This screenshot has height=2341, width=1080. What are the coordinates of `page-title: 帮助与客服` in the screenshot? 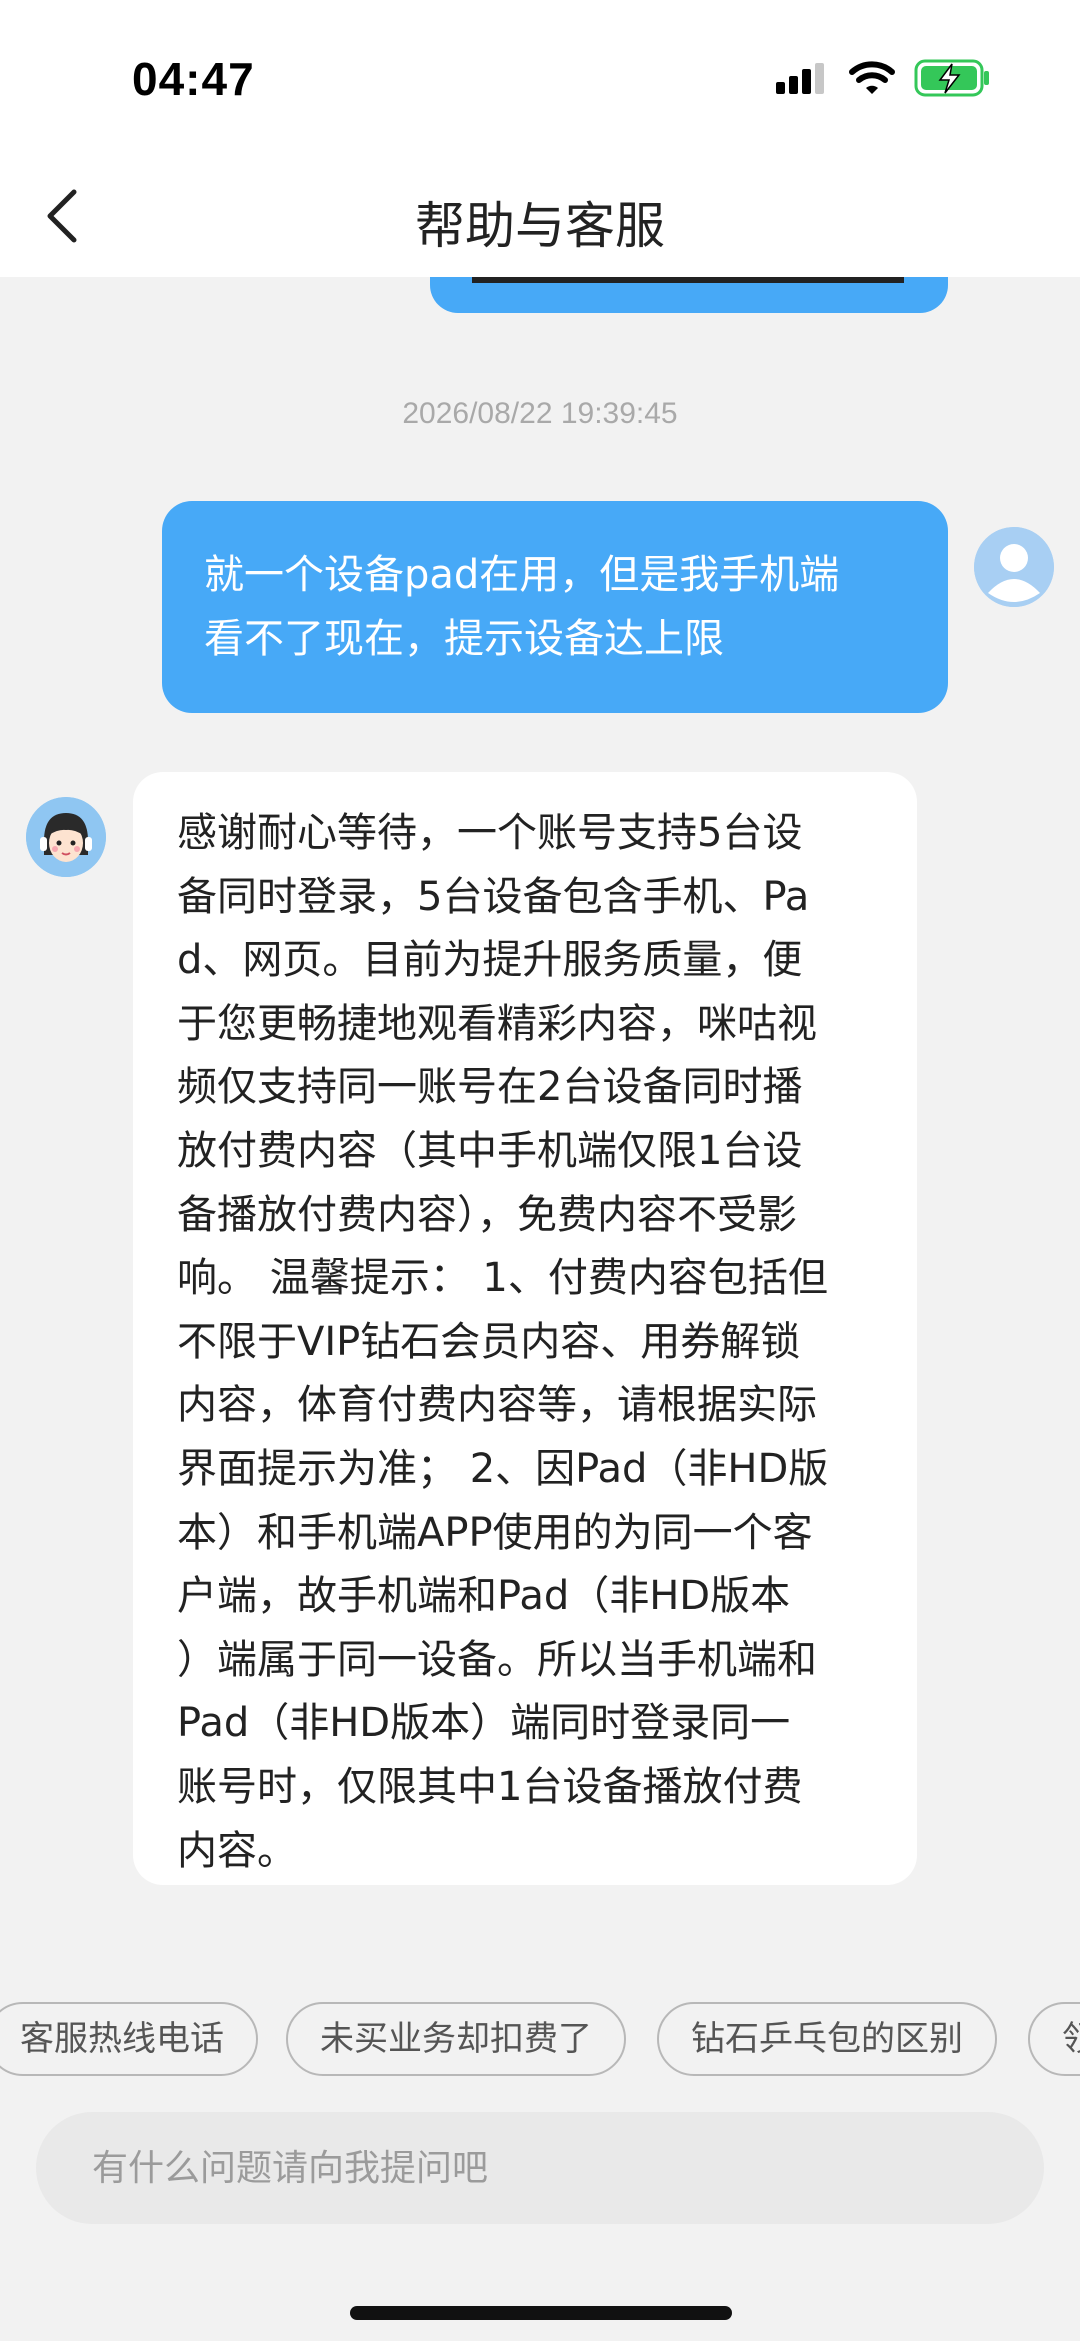 It's located at (540, 226).